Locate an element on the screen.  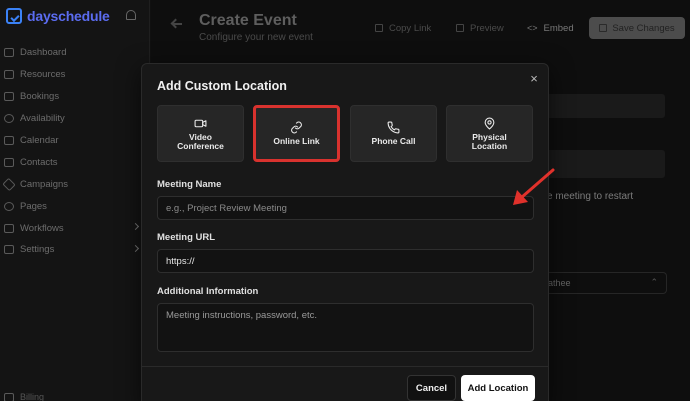
code-icon: <> is located at coordinates (532, 28).